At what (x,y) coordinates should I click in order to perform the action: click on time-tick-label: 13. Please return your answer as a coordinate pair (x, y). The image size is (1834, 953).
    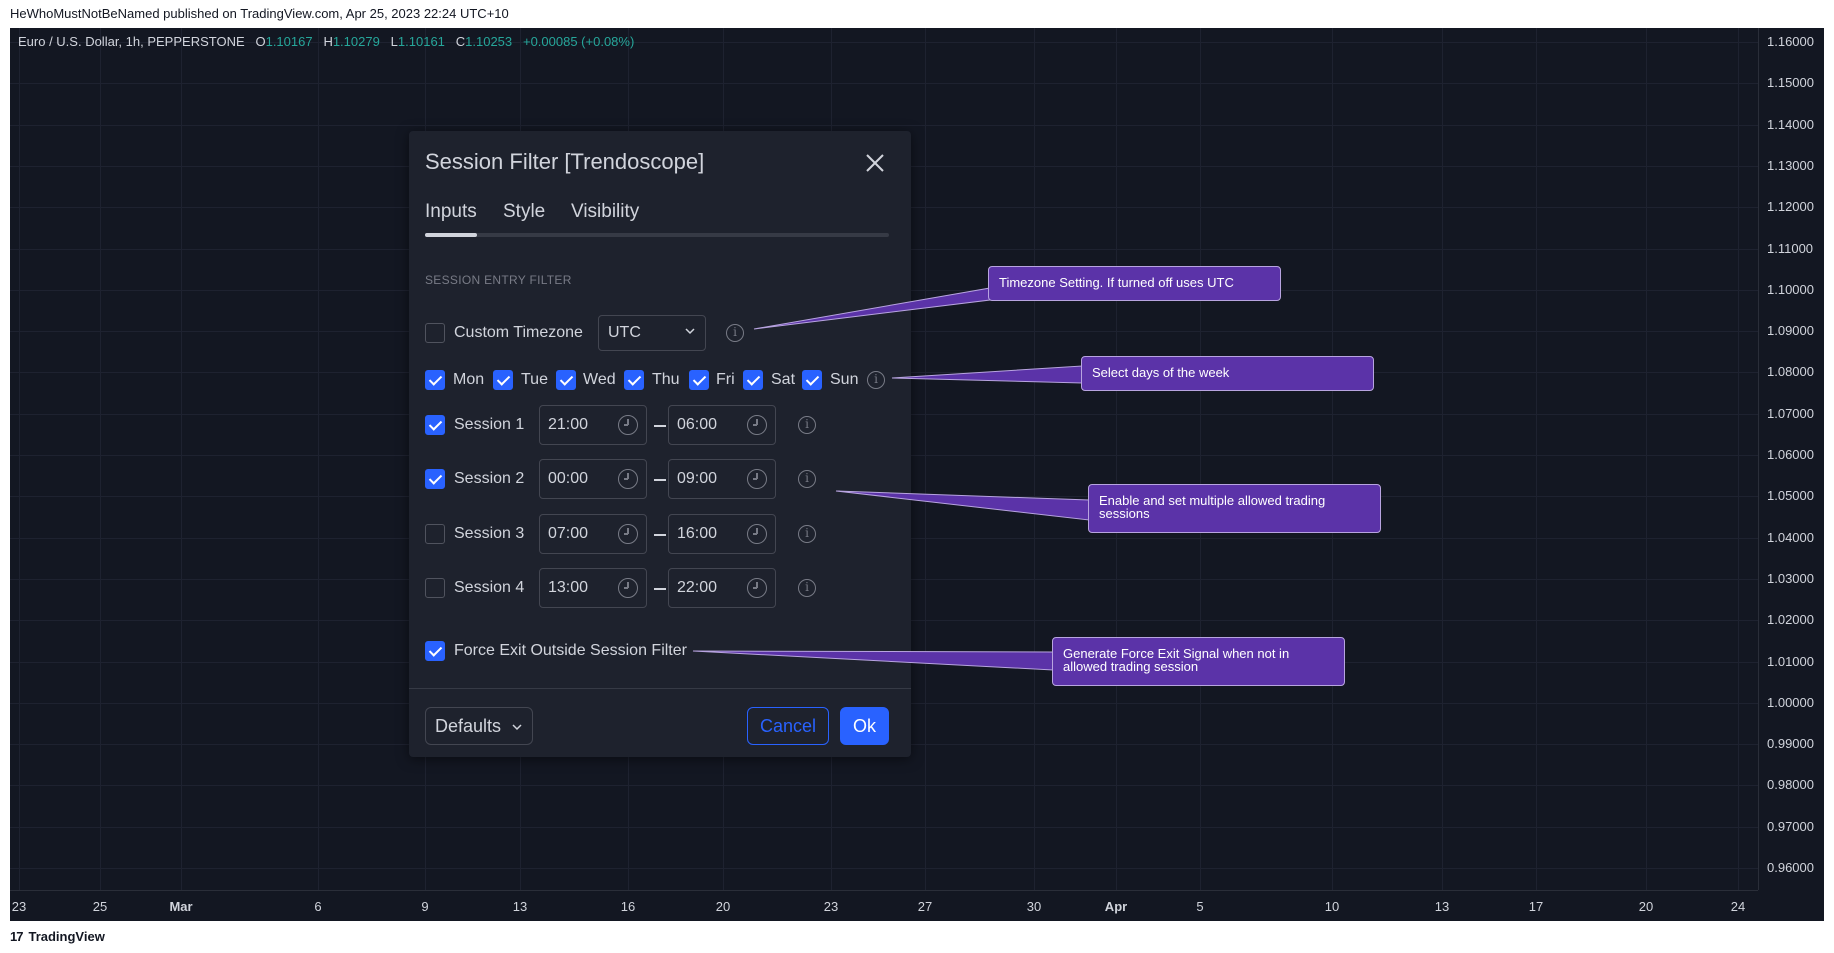
    Looking at the image, I should click on (1442, 906).